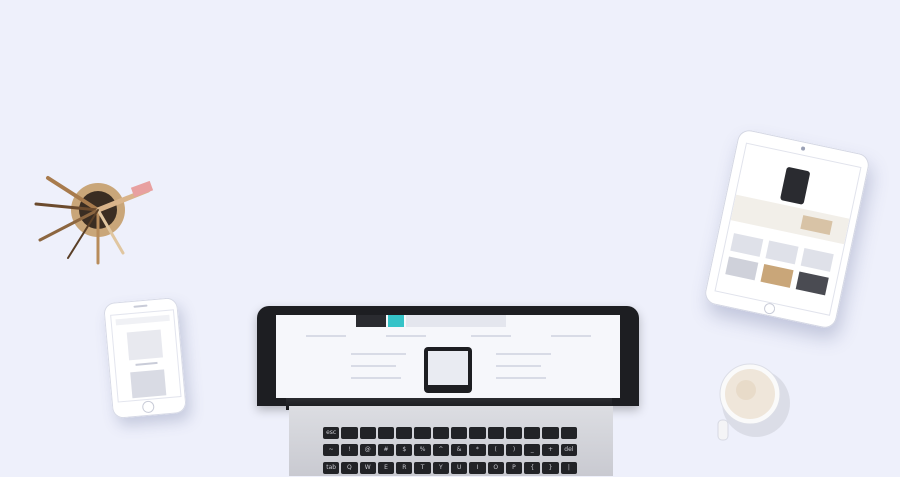 This screenshot has width=900, height=477. I want to click on key: #, so click(386, 450).